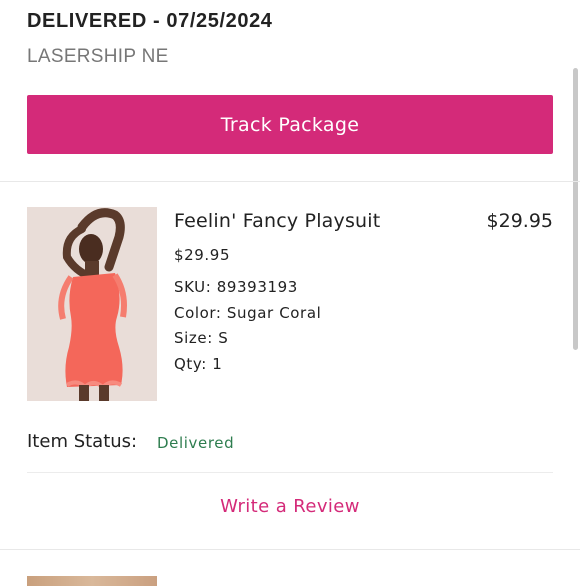  I want to click on next-product-image, so click(92, 581).